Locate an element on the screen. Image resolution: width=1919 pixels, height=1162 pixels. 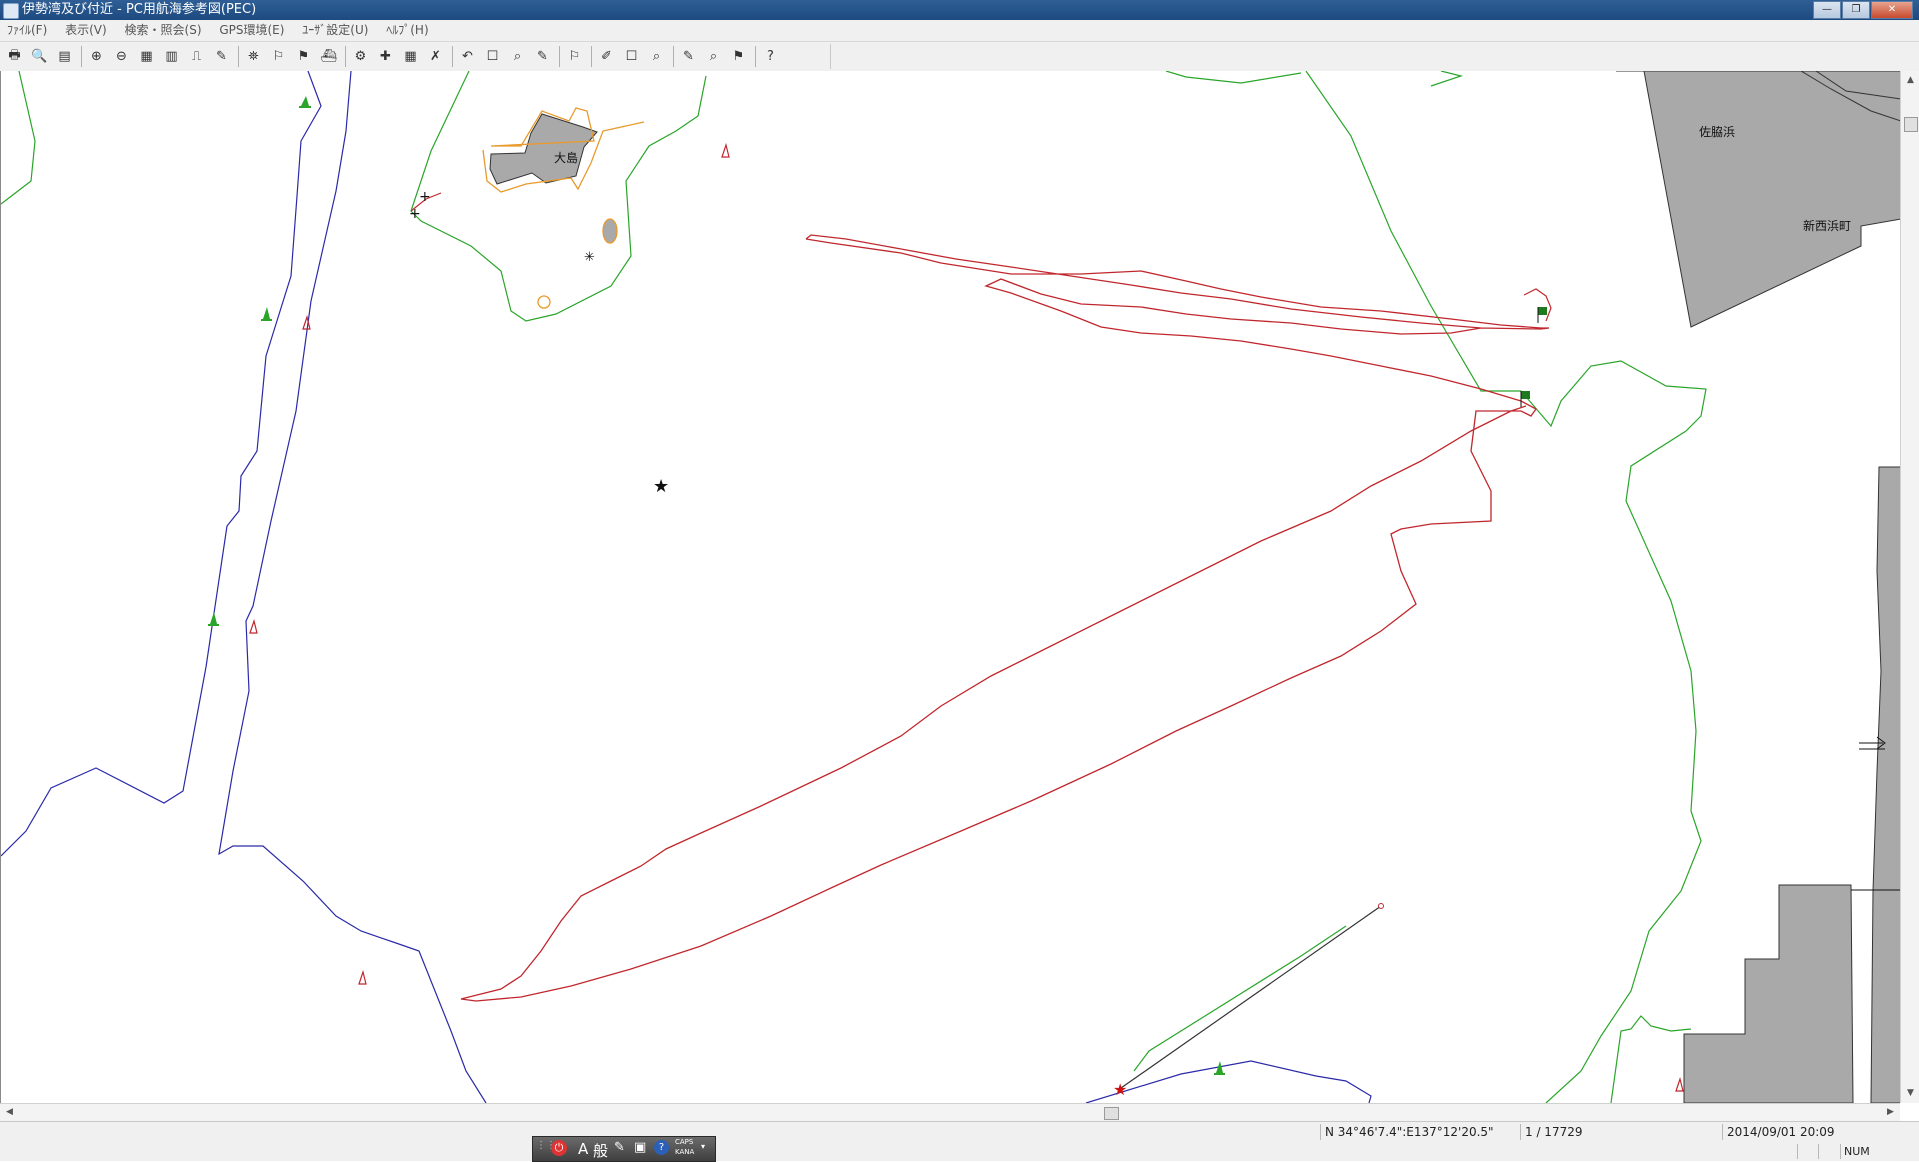
edit-icon: ✐ is located at coordinates (606, 56).